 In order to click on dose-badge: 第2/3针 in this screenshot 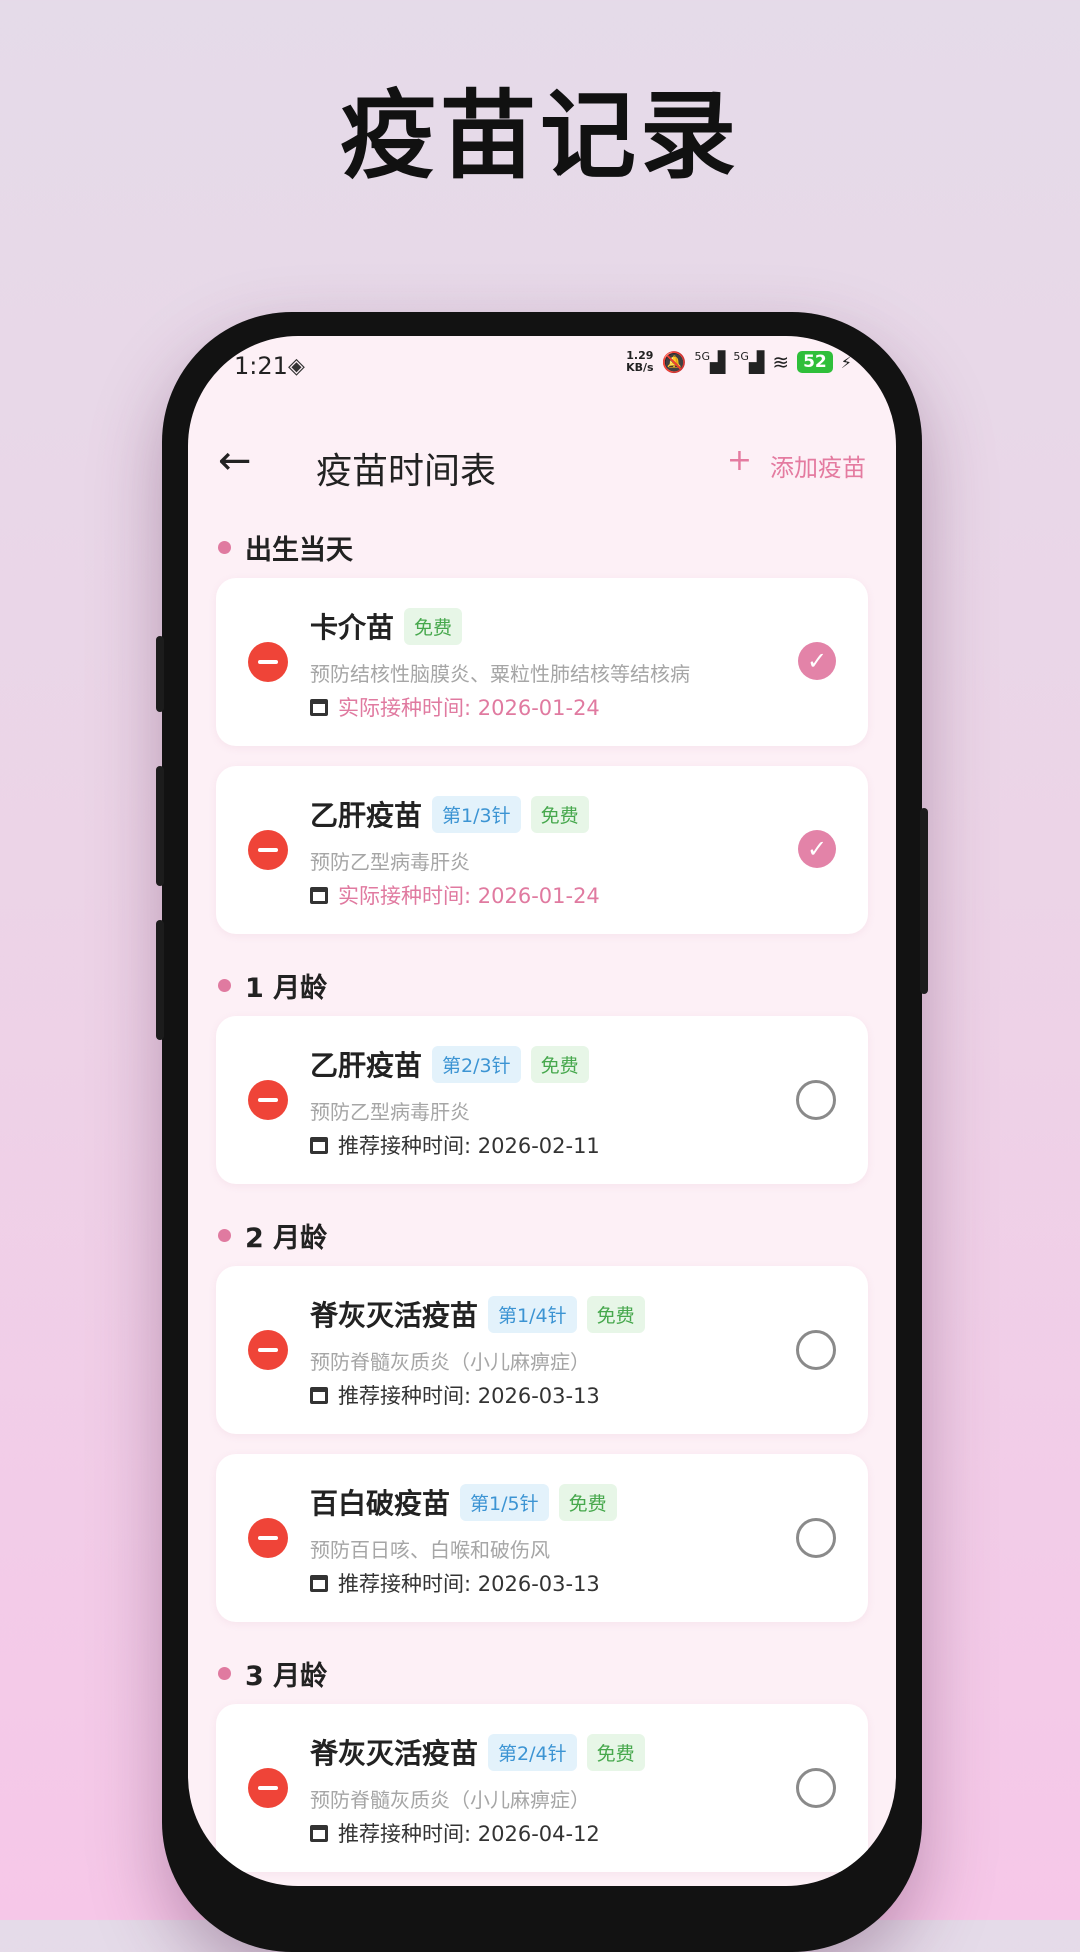, I will do `click(476, 1064)`.